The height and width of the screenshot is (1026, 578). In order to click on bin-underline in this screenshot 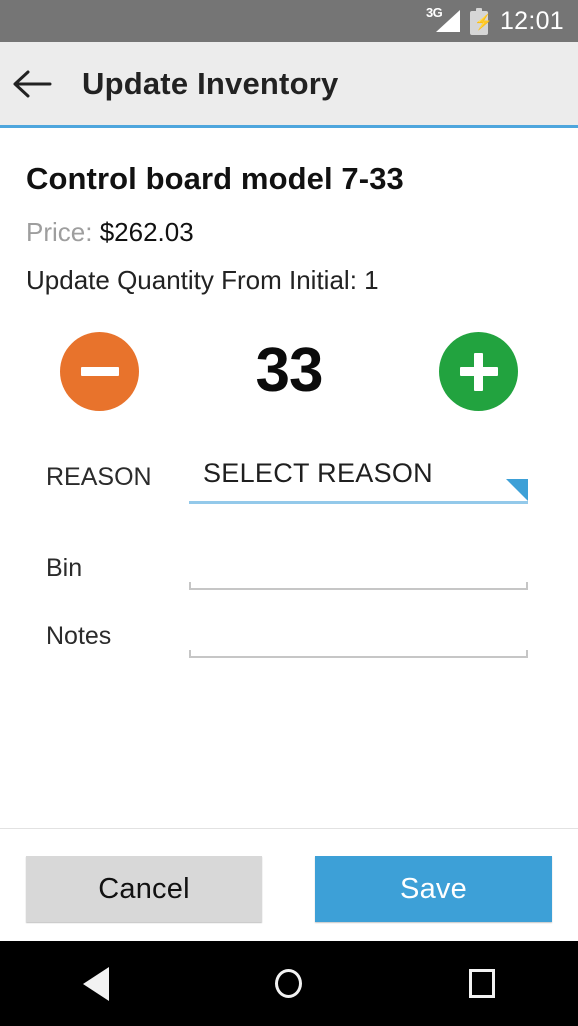, I will do `click(358, 589)`.